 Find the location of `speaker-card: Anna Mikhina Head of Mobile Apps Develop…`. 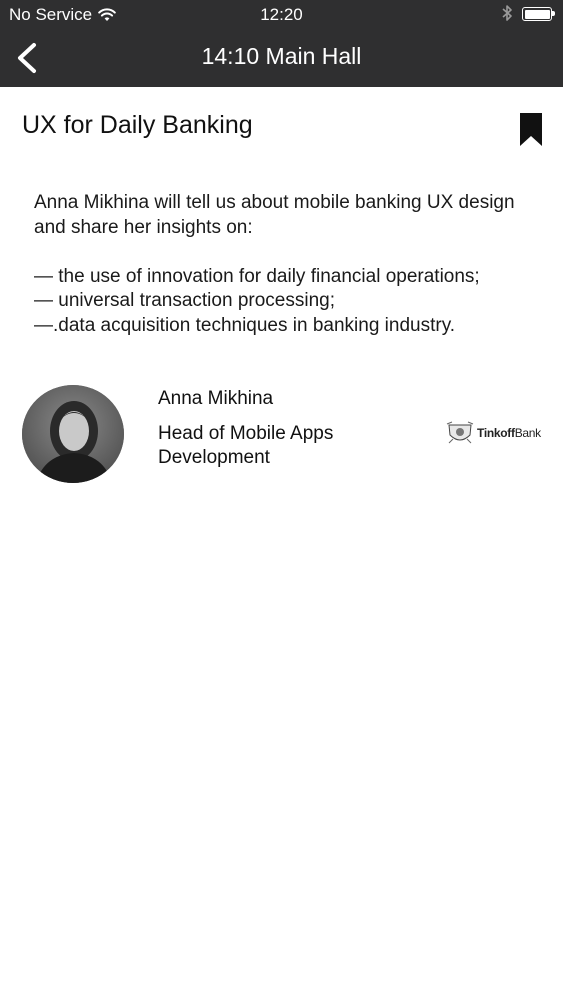

speaker-card: Anna Mikhina Head of Mobile Apps Develop… is located at coordinates (281, 435).